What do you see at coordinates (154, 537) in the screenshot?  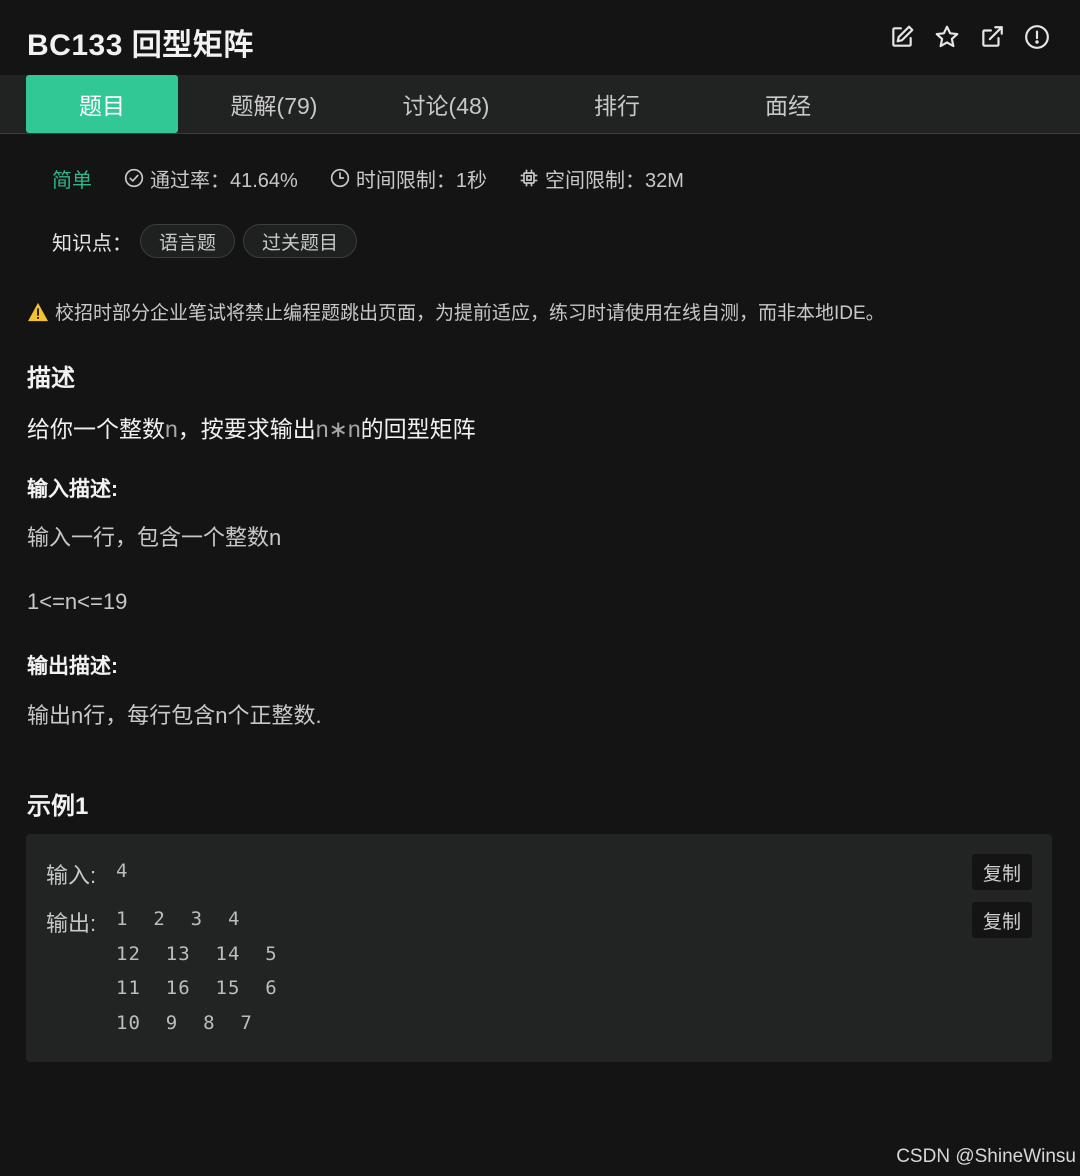 I see `input-desc-line-1: 输入一行，包含一个整数n` at bounding box center [154, 537].